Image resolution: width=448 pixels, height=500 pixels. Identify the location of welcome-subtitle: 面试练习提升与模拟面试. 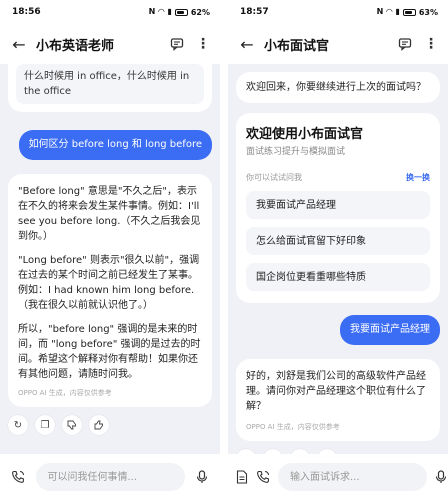
(296, 152).